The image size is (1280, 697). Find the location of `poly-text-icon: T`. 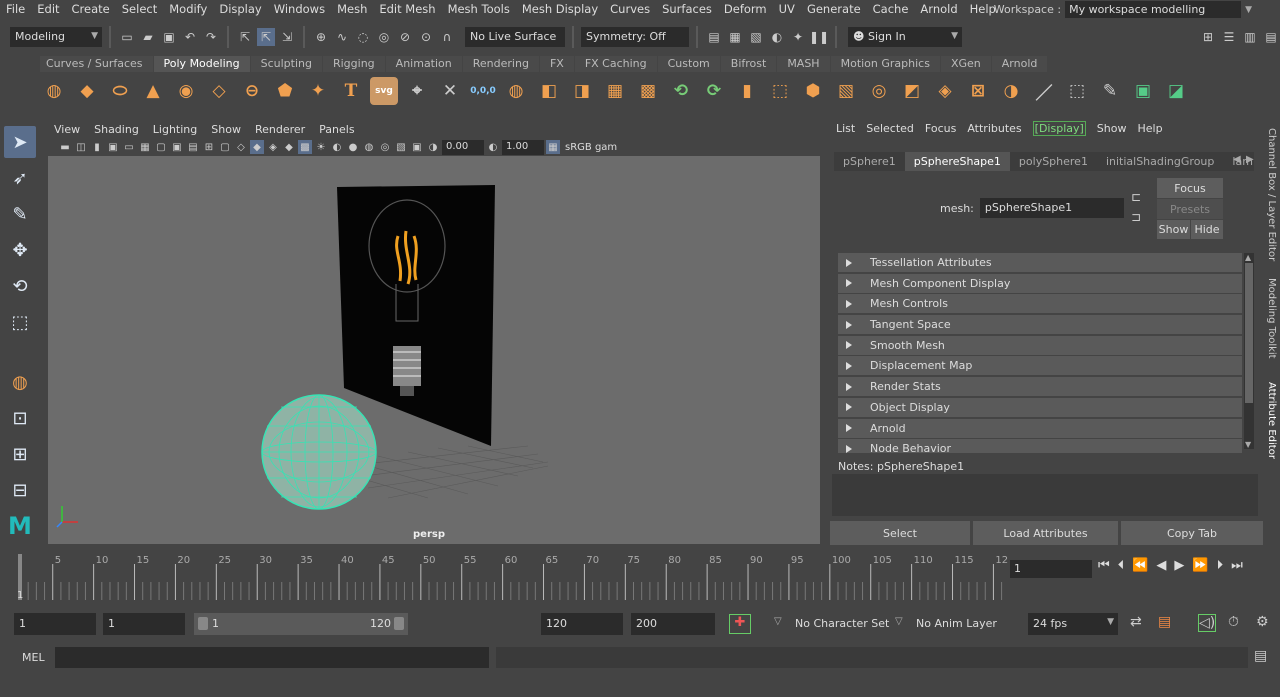

poly-text-icon: T is located at coordinates (351, 91).